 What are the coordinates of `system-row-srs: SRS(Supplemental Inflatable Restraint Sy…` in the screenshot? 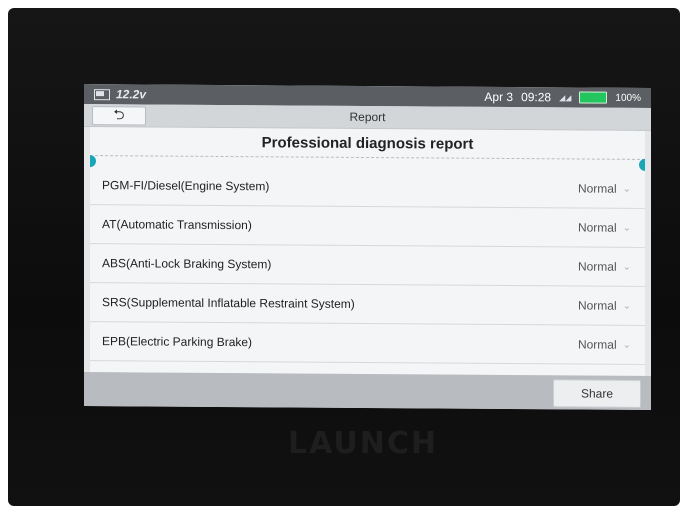 It's located at (367, 304).